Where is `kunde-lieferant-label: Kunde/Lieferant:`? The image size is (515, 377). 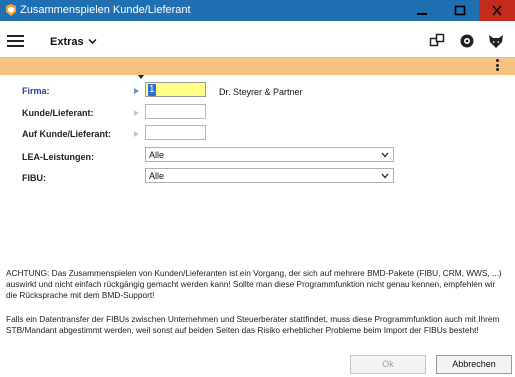 kunde-lieferant-label: Kunde/Lieferant: is located at coordinates (58, 113).